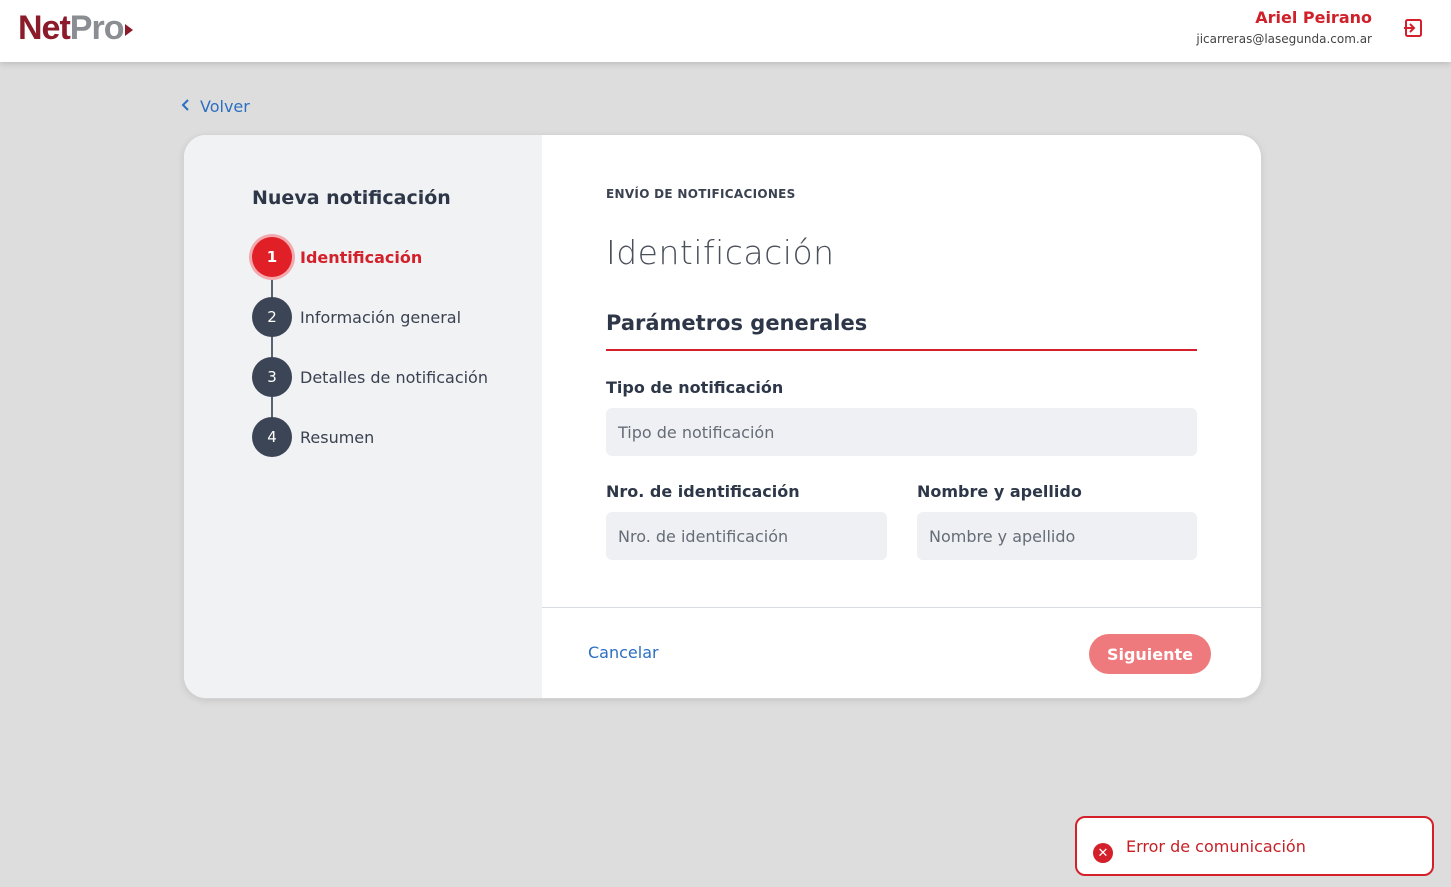 The image size is (1451, 887). I want to click on section-divider, so click(901, 350).